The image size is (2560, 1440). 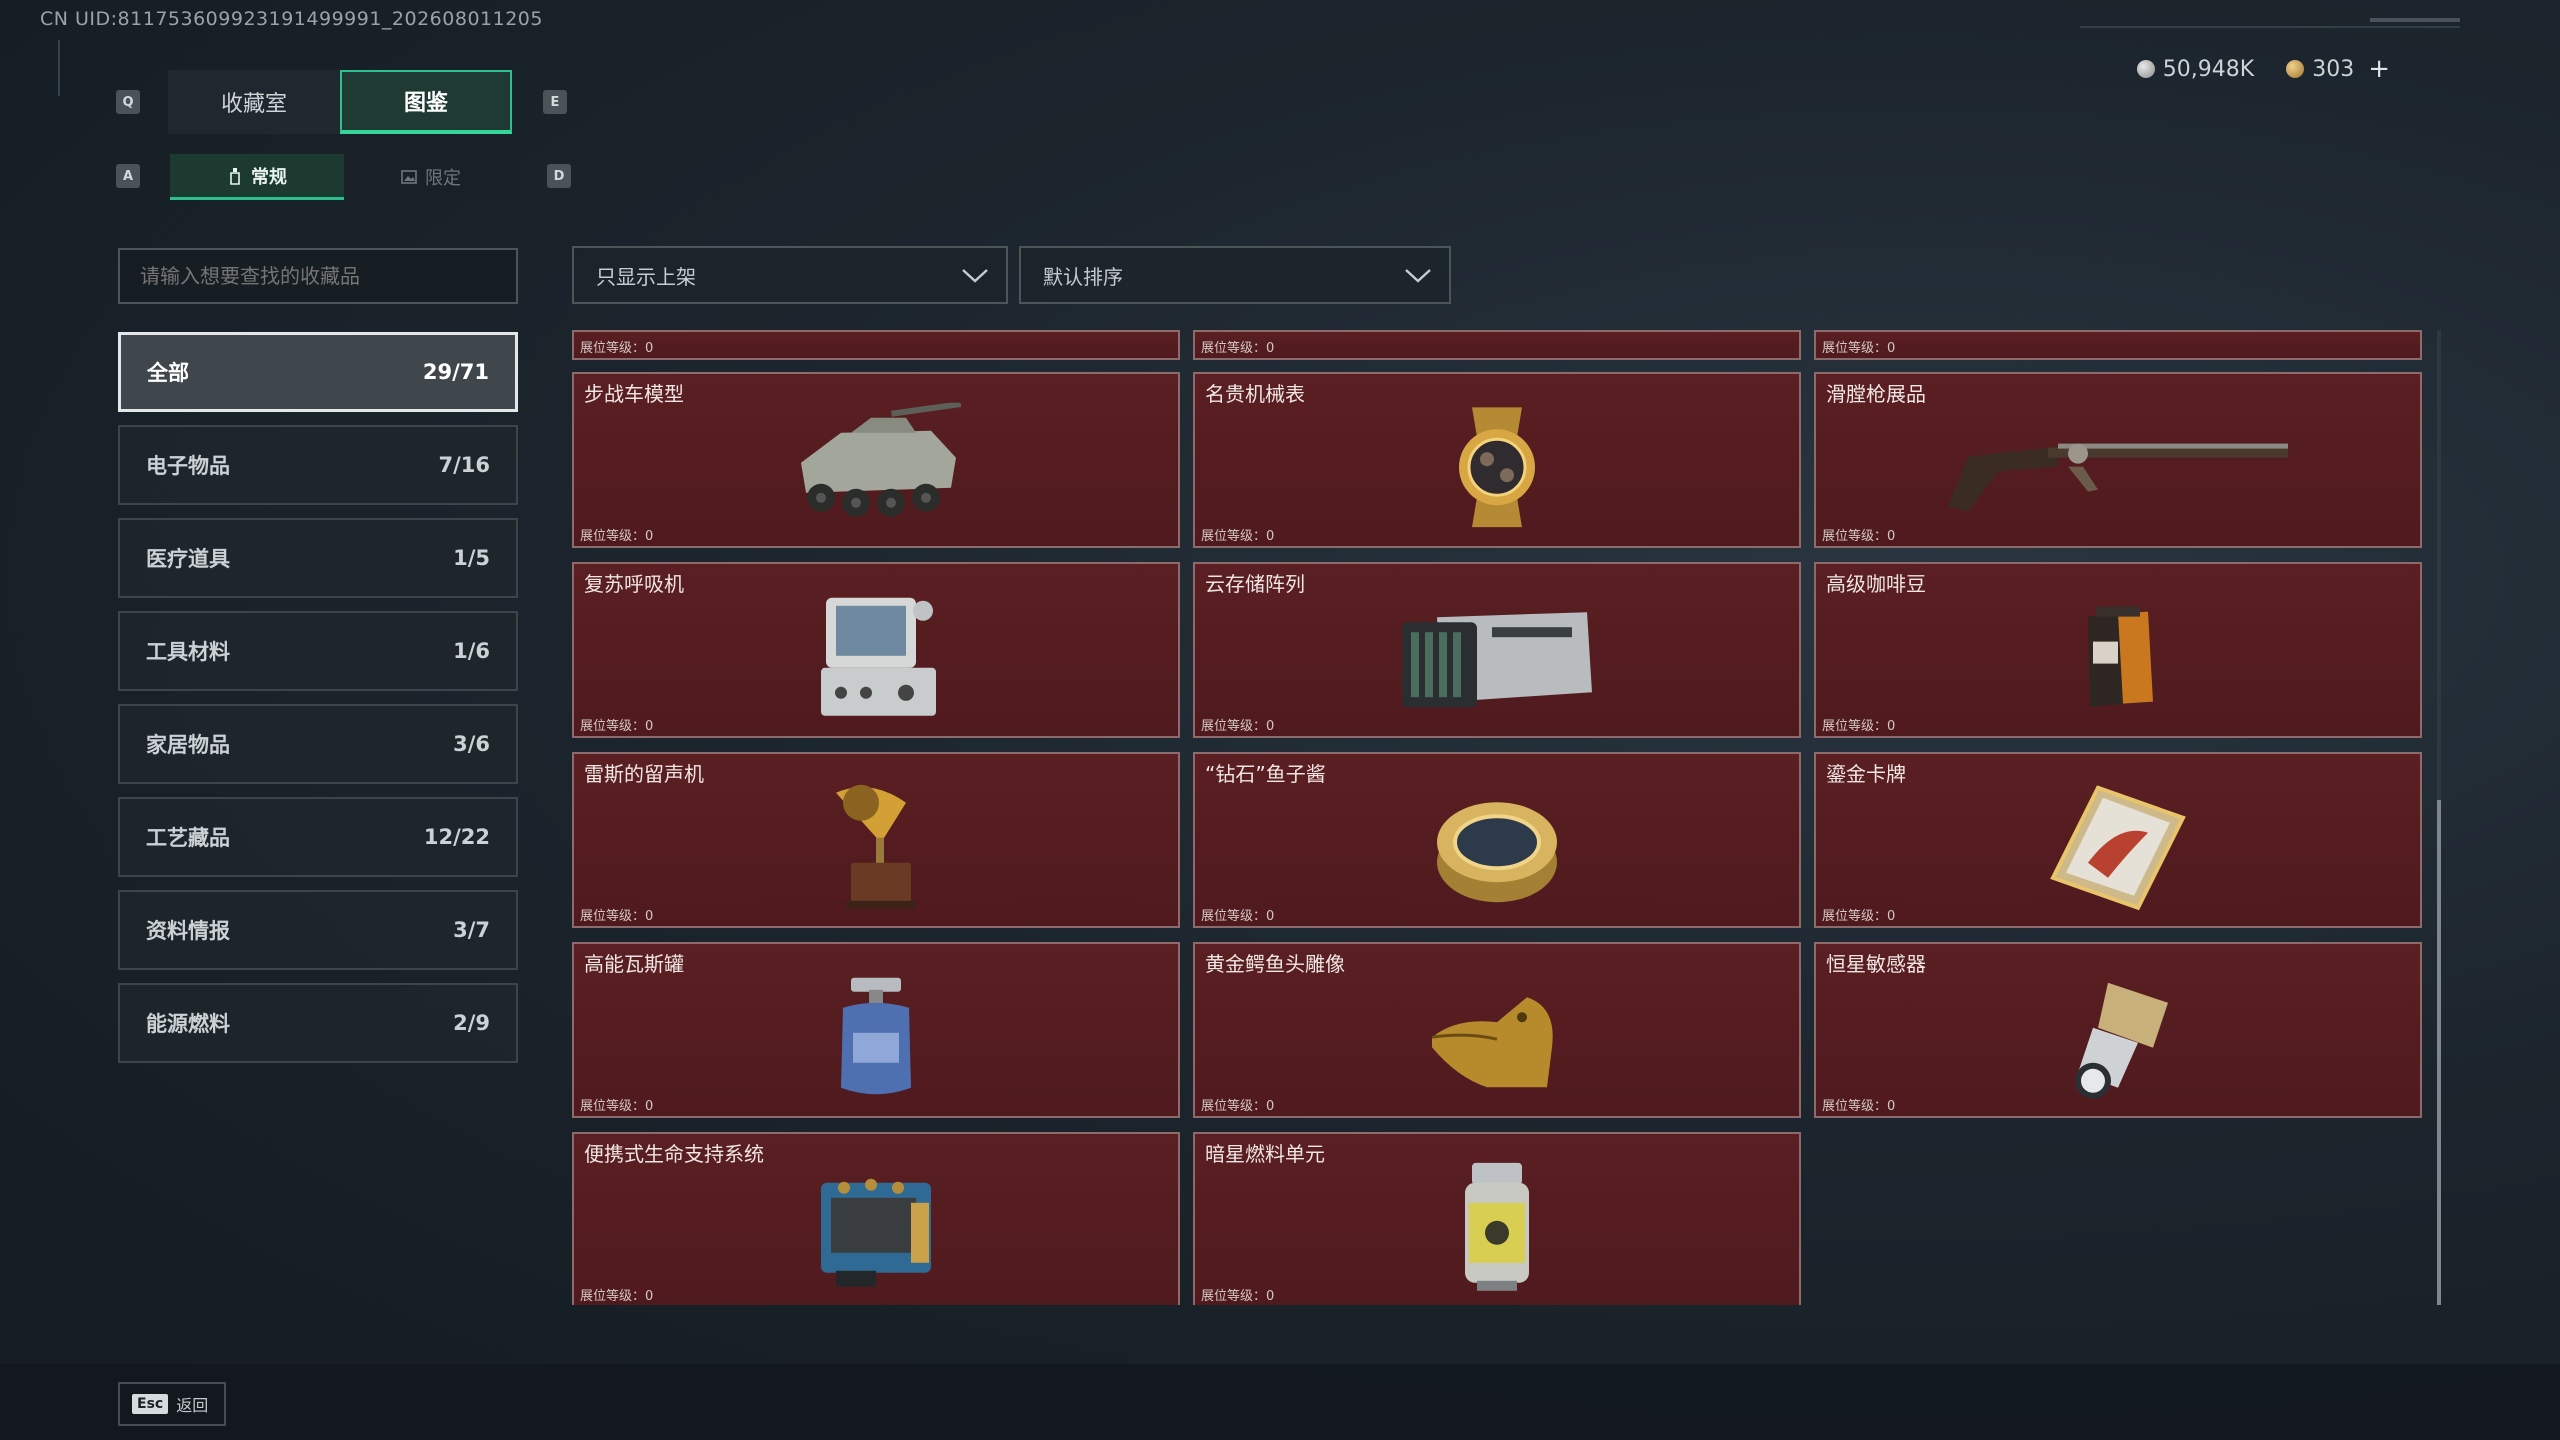 I want to click on search-input, so click(x=318, y=276).